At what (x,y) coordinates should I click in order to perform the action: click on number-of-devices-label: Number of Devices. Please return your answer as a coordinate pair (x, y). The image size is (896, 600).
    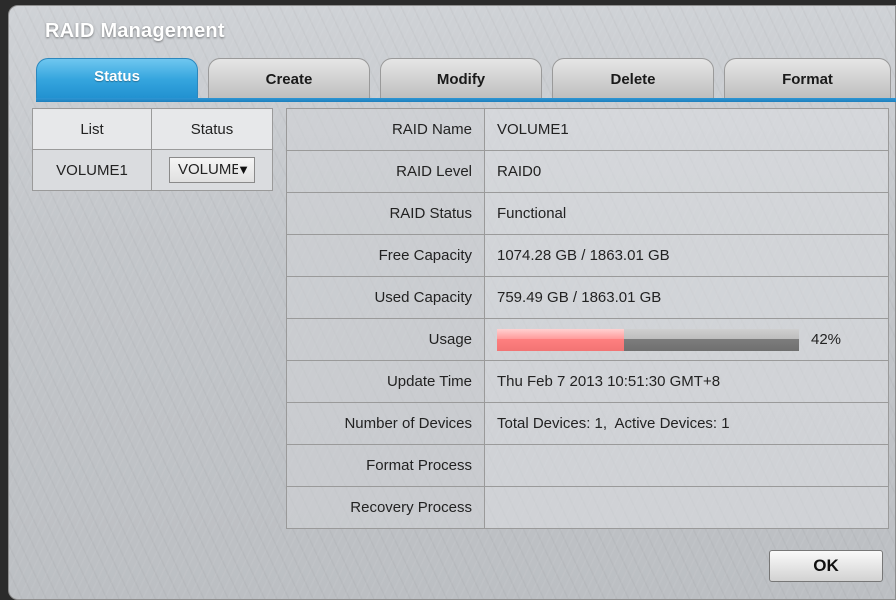
    Looking at the image, I should click on (385, 423).